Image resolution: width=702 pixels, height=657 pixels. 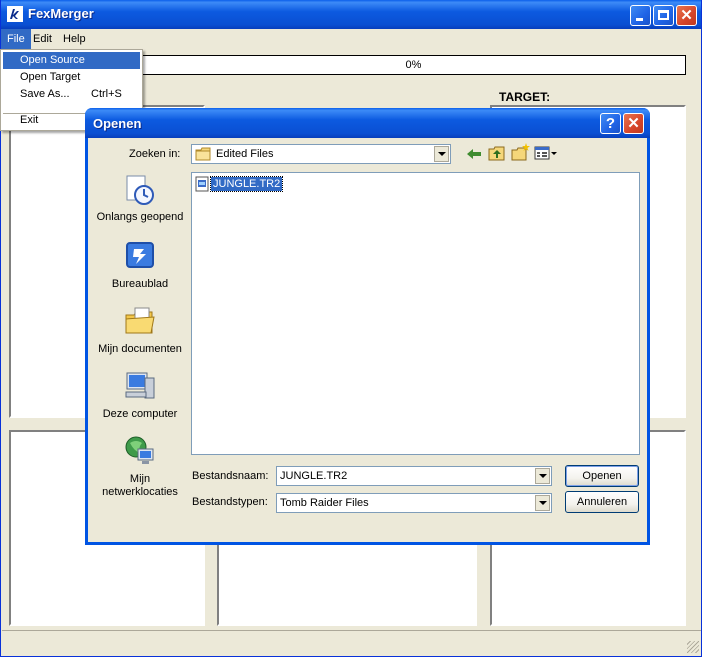 What do you see at coordinates (230, 502) in the screenshot?
I see `filetype-label: Bestandstypen:` at bounding box center [230, 502].